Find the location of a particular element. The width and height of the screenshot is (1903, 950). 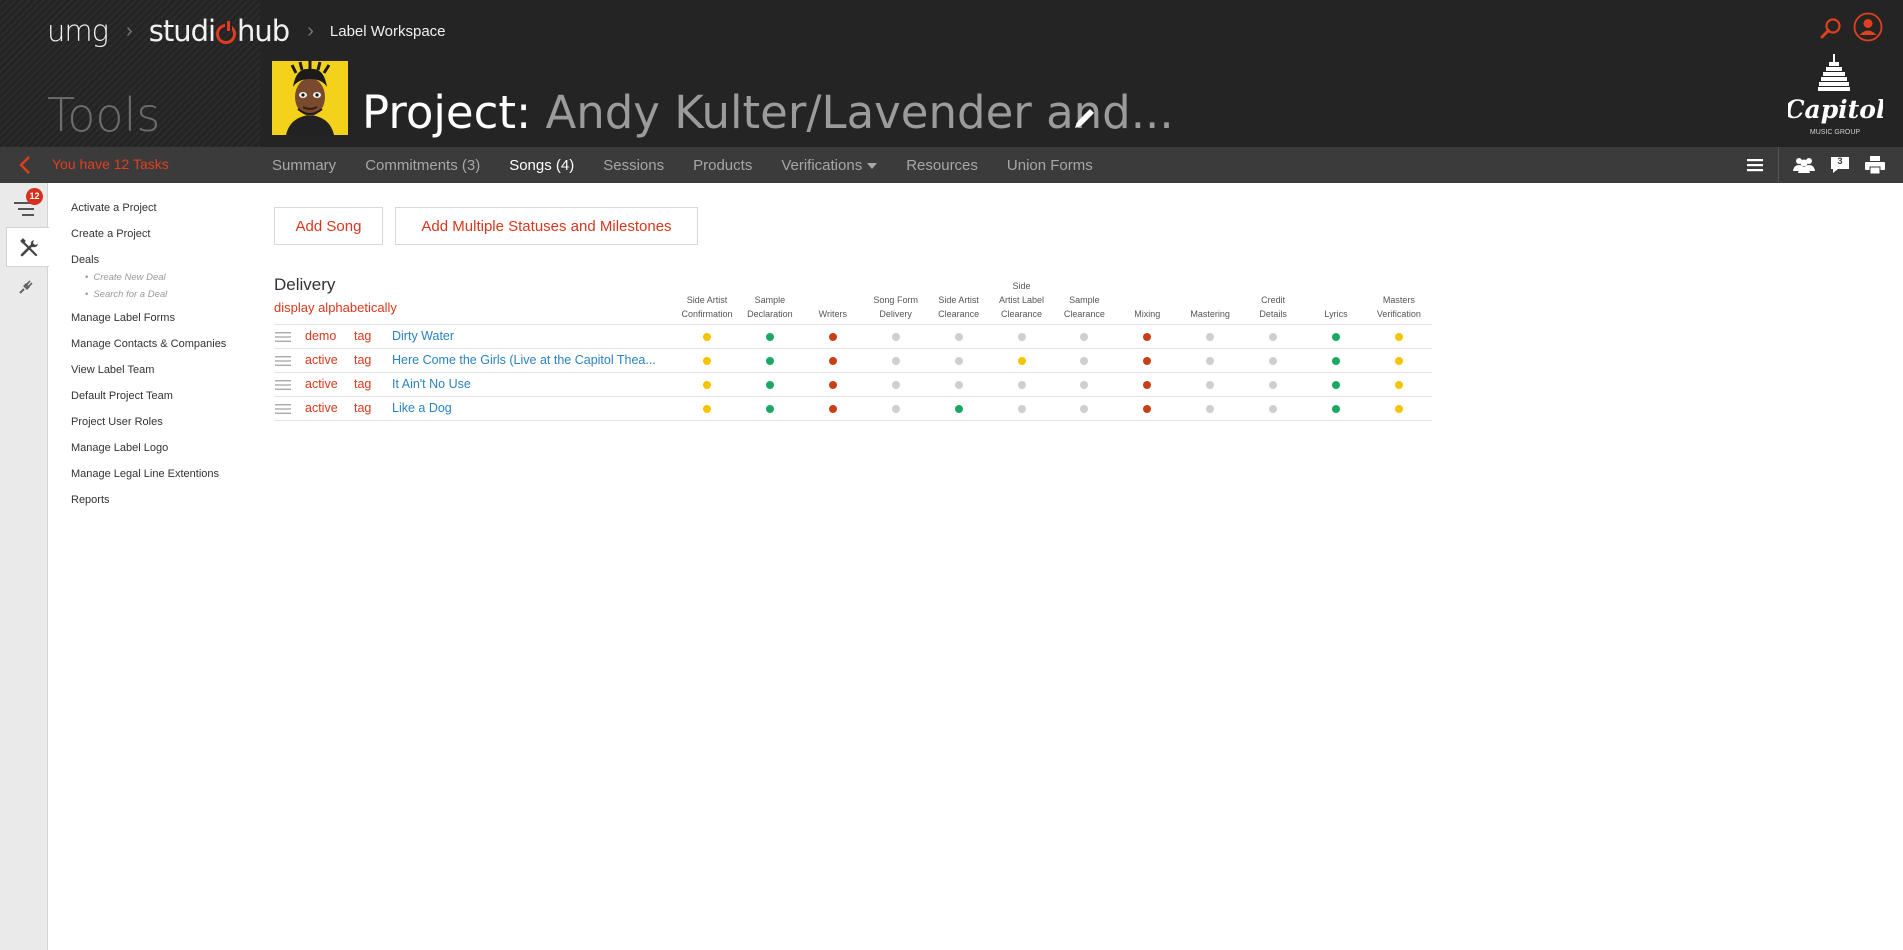

hamburger-menu-icon is located at coordinates (1755, 165).